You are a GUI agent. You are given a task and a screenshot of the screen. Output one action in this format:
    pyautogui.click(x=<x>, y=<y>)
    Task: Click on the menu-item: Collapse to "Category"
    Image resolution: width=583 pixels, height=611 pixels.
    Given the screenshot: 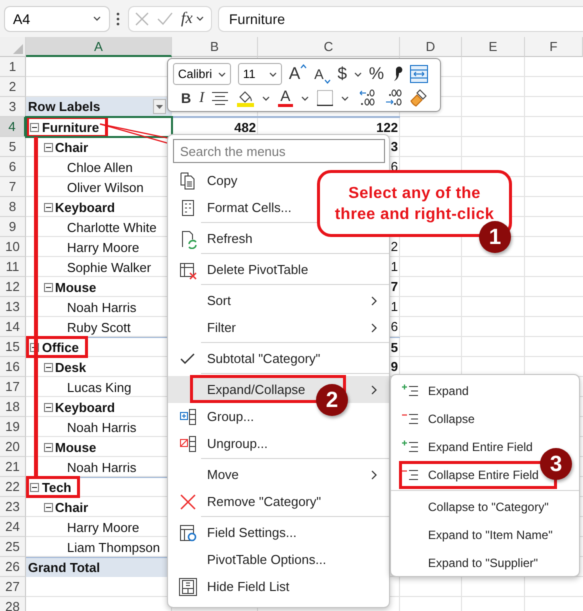 What is the action you would take?
    pyautogui.click(x=485, y=507)
    